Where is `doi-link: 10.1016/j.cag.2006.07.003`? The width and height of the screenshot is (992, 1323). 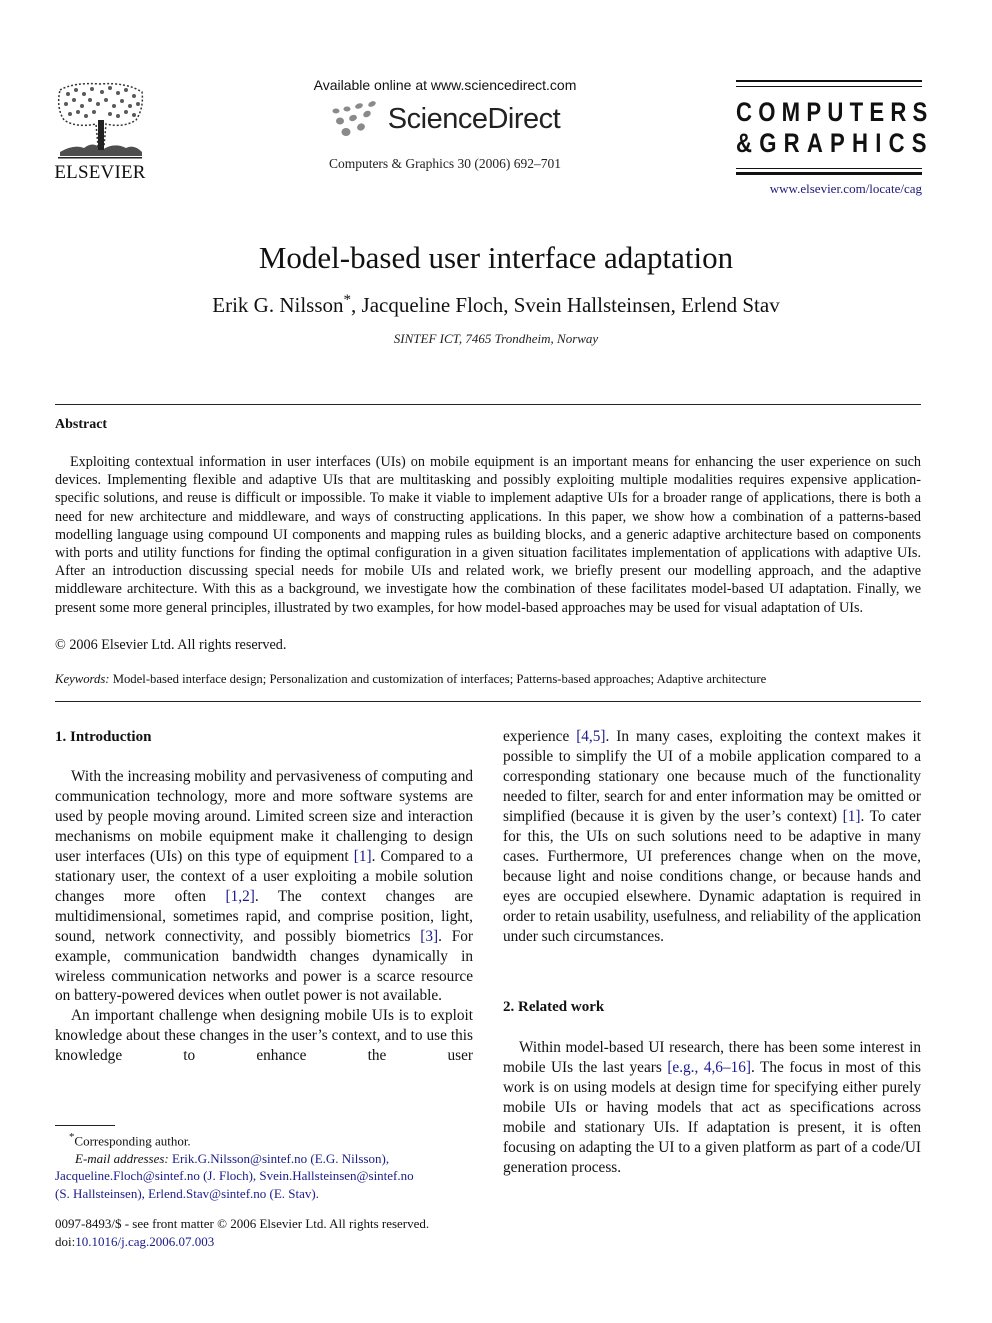
doi-link: 10.1016/j.cag.2006.07.003 is located at coordinates (144, 1241).